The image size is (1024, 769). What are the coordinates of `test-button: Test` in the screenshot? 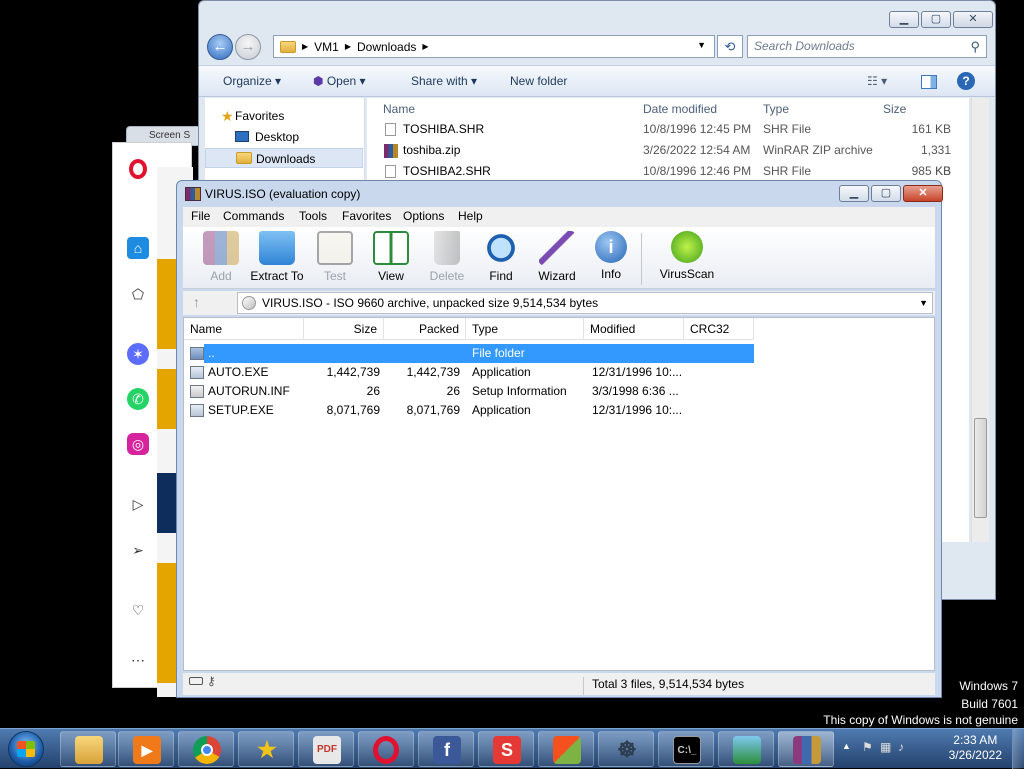 It's located at (335, 257).